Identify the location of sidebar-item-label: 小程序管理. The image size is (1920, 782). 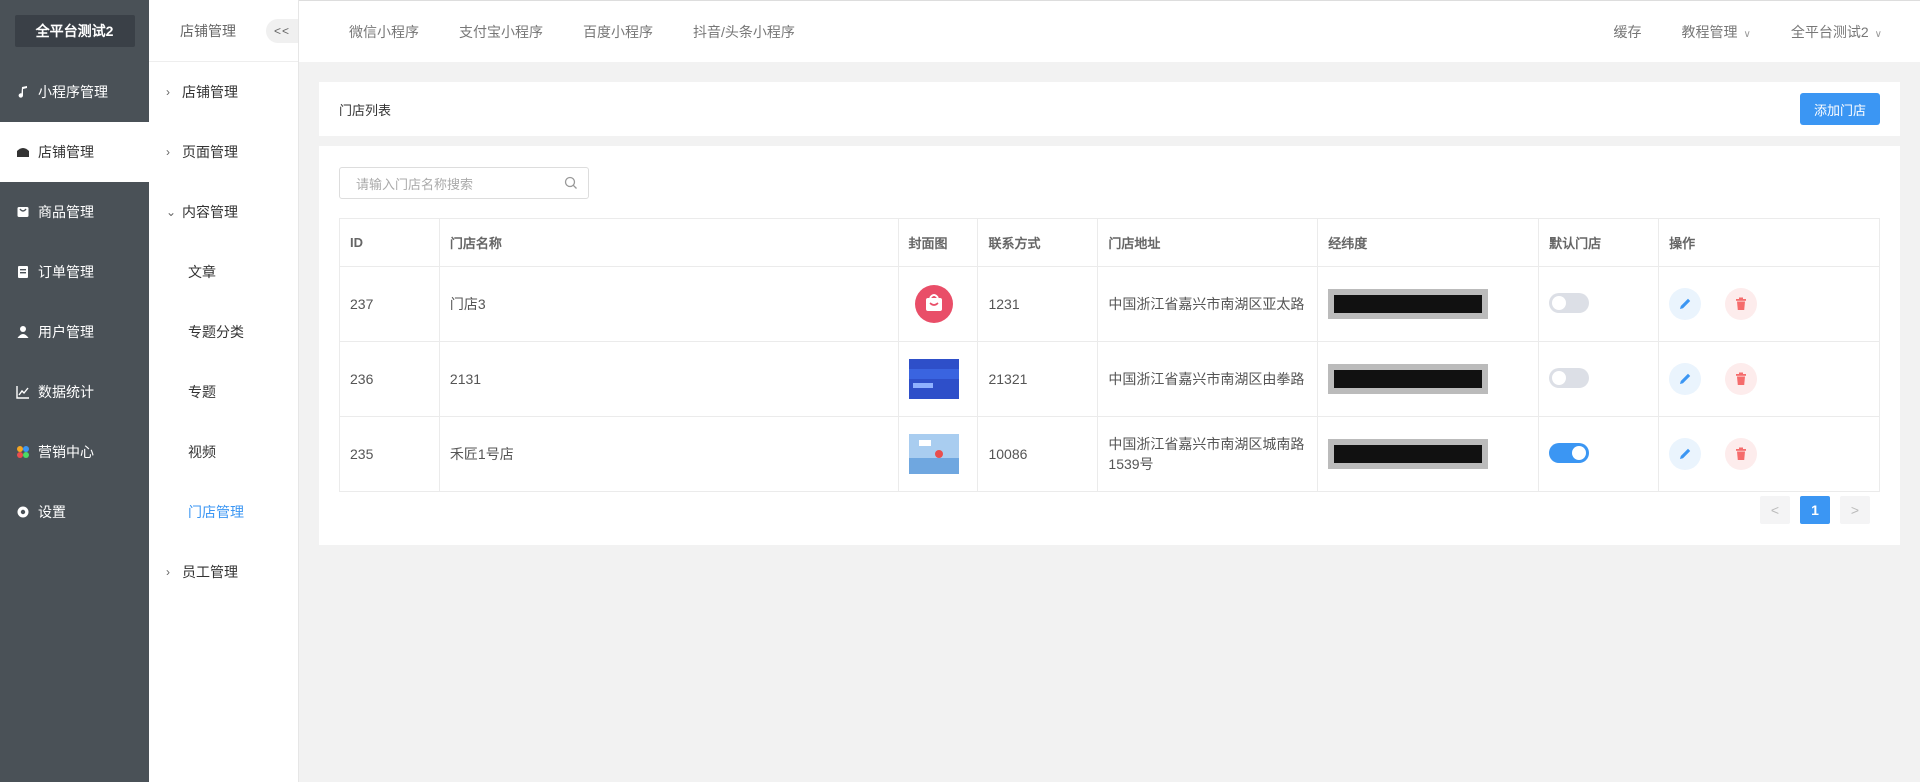
(73, 92).